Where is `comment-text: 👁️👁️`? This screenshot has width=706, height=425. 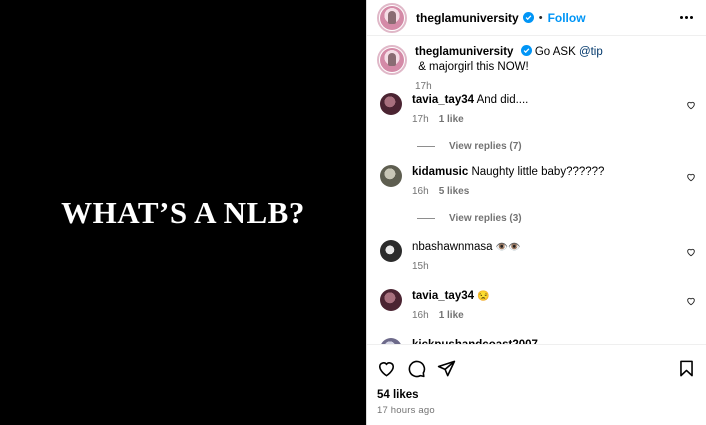
comment-text: 👁️👁️ is located at coordinates (508, 247).